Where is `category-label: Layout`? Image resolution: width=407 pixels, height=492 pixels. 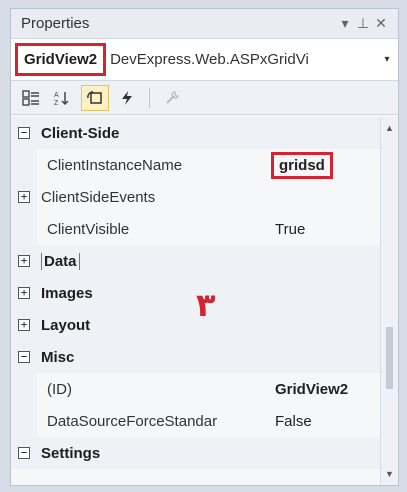
category-label: Layout is located at coordinates (66, 325).